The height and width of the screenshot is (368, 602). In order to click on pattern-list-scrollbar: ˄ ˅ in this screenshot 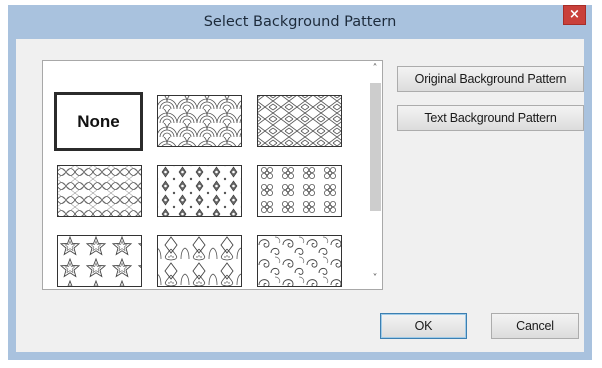, I will do `click(375, 176)`.